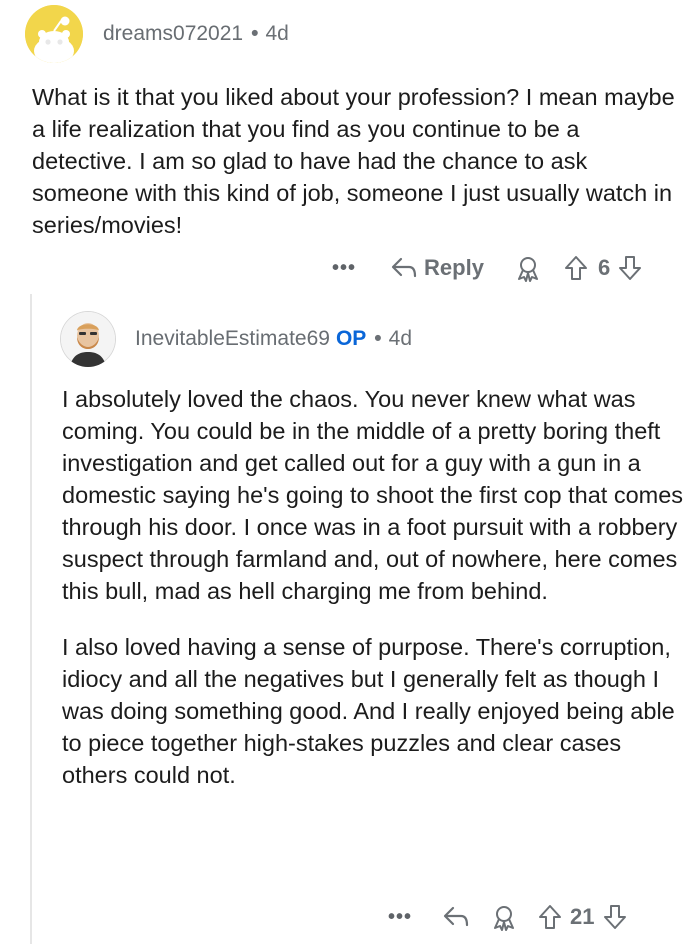 This screenshot has height=944, width=700. What do you see at coordinates (277, 33) in the screenshot?
I see `parent-comment-age: 4d` at bounding box center [277, 33].